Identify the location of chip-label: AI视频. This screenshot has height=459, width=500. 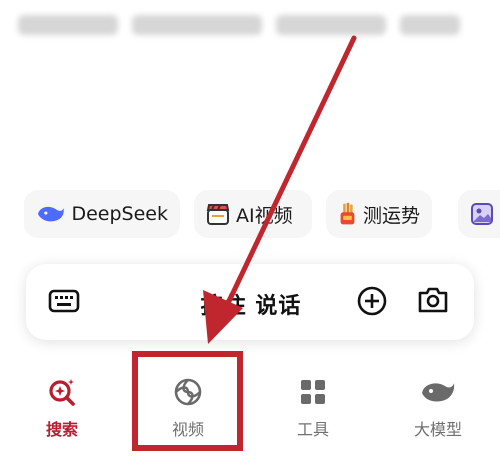
(264, 215).